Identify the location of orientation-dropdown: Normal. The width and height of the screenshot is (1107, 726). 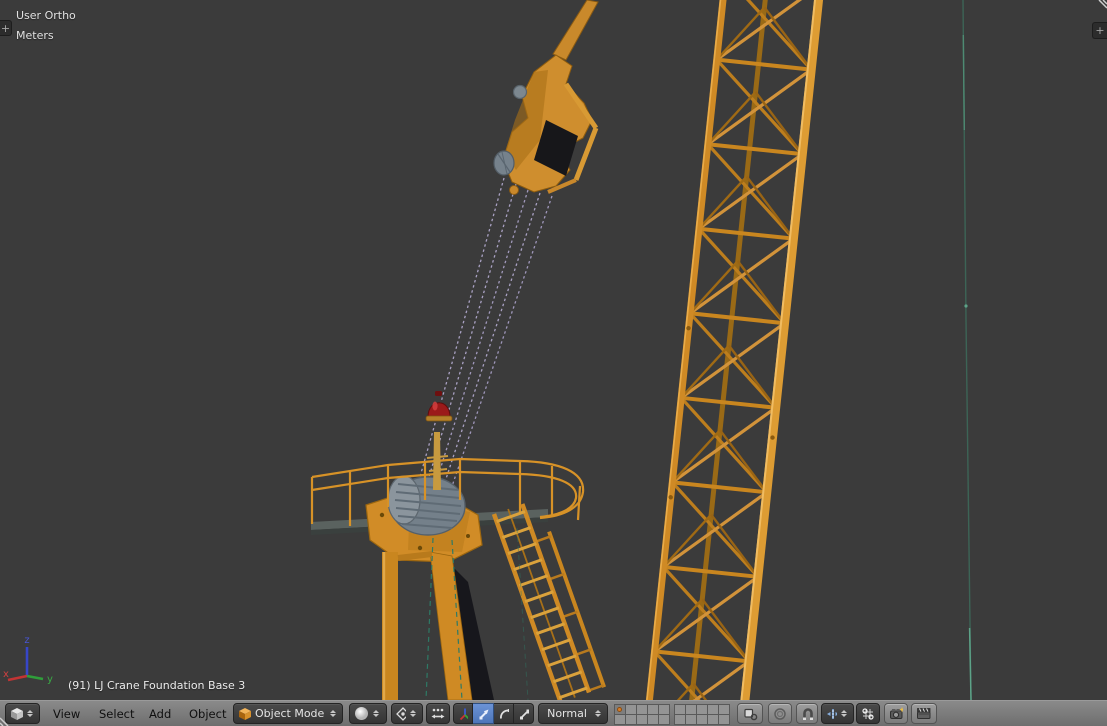
(573, 713).